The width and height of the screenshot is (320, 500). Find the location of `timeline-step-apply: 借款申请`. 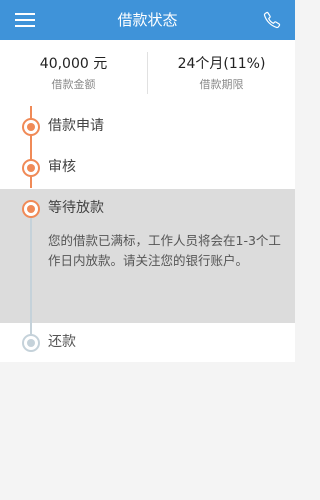

timeline-step-apply: 借款申请 is located at coordinates (147, 126).